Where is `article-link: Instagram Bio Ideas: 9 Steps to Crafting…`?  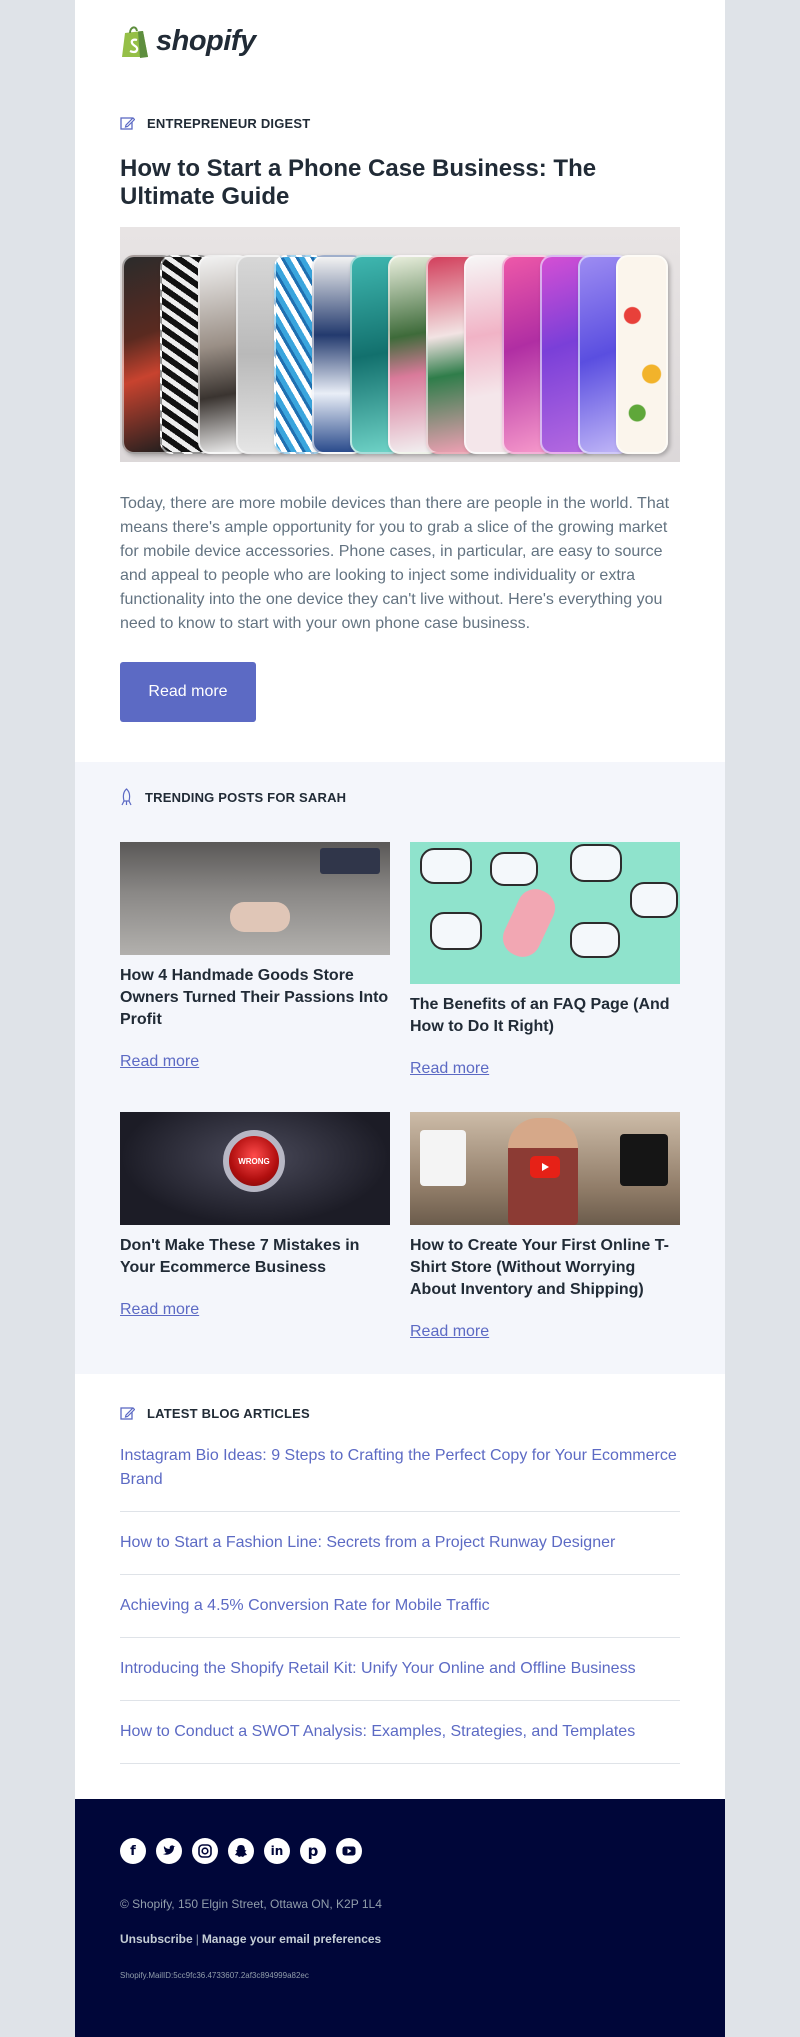 article-link: Instagram Bio Ideas: 9 Steps to Crafting… is located at coordinates (398, 1467).